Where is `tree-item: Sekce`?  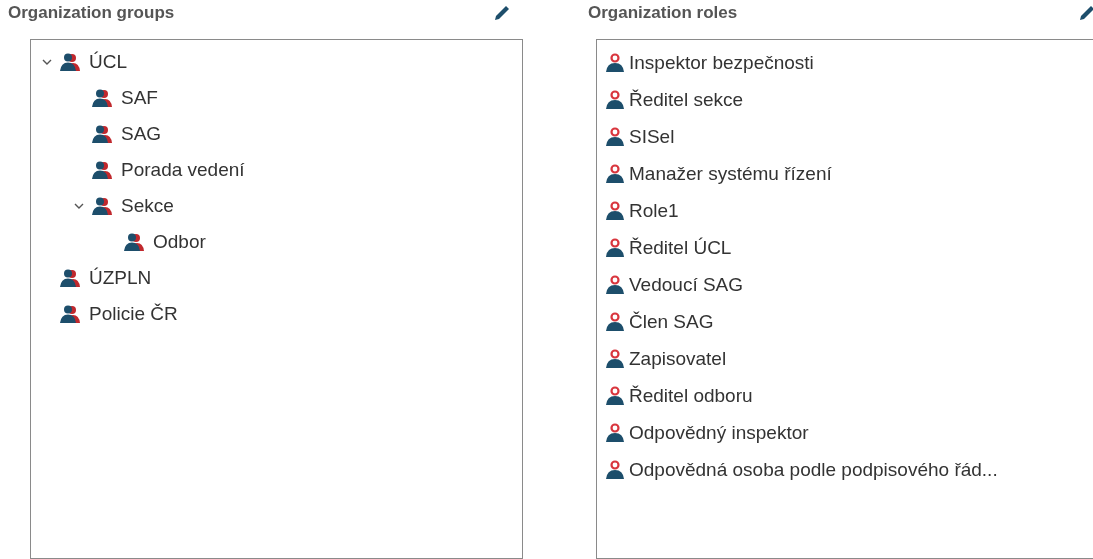
tree-item: Sekce is located at coordinates (147, 206).